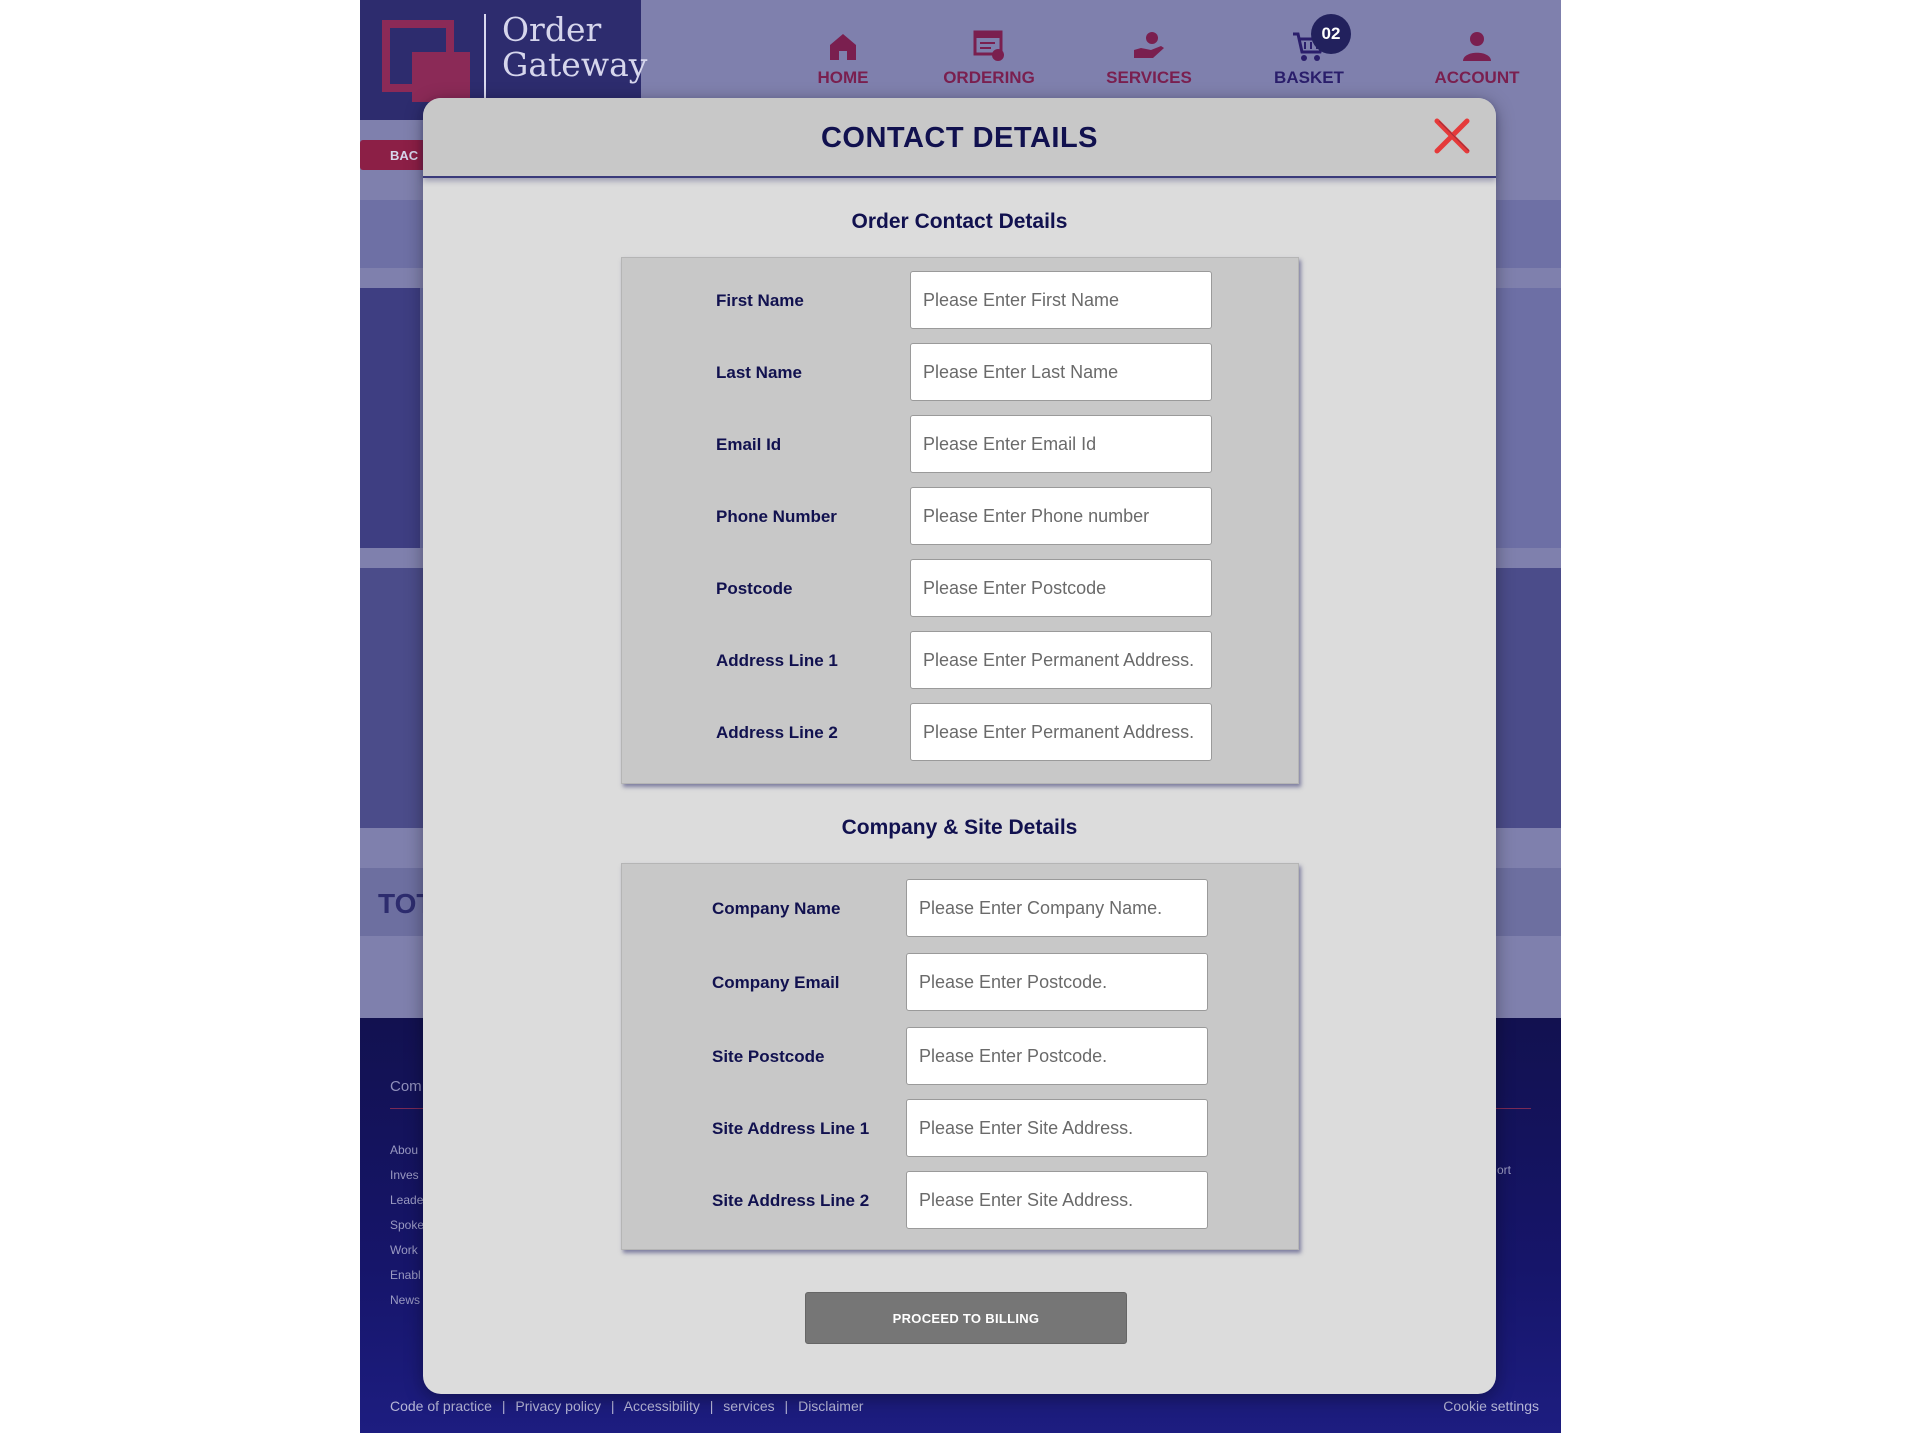 This screenshot has height=1433, width=1920. I want to click on footer-link-privacy-policy: Privacy policy, so click(558, 1406).